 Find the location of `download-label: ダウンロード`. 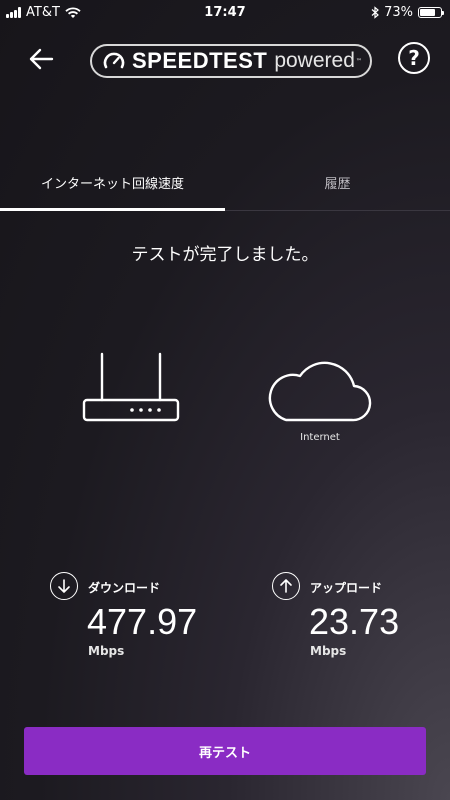

download-label: ダウンロード is located at coordinates (124, 588).